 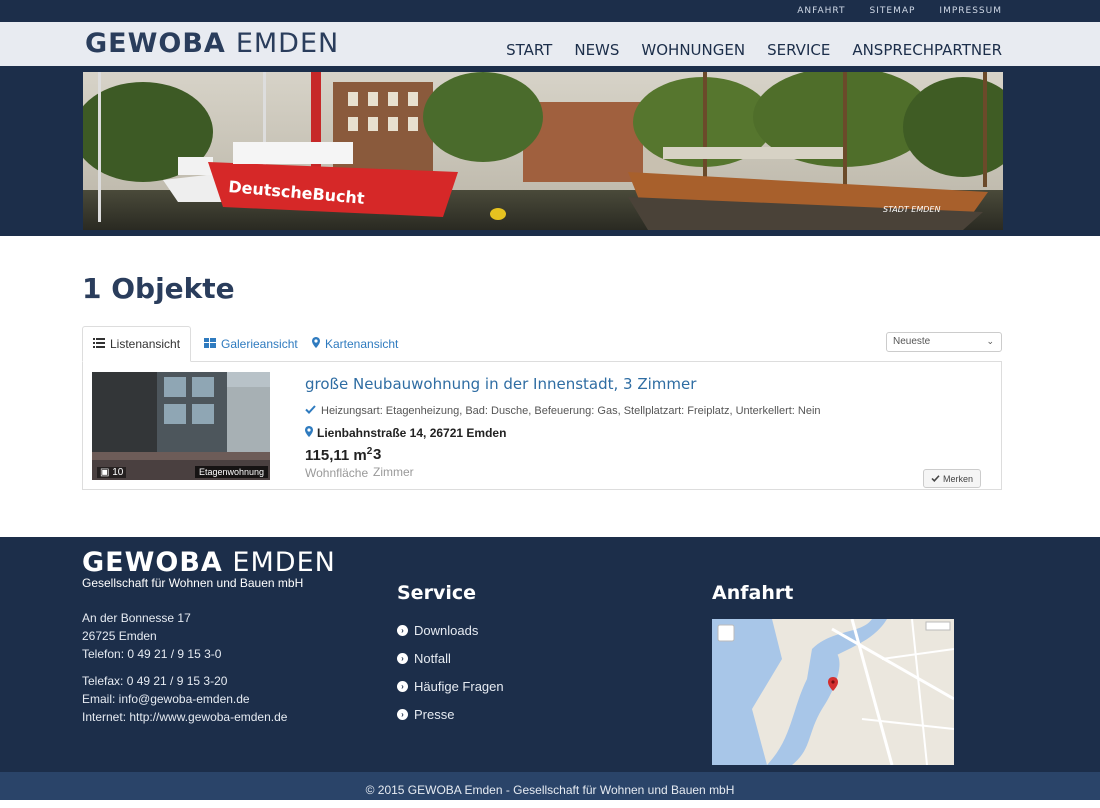 I want to click on tab-kartenansicht: Kartenansicht, so click(x=355, y=344).